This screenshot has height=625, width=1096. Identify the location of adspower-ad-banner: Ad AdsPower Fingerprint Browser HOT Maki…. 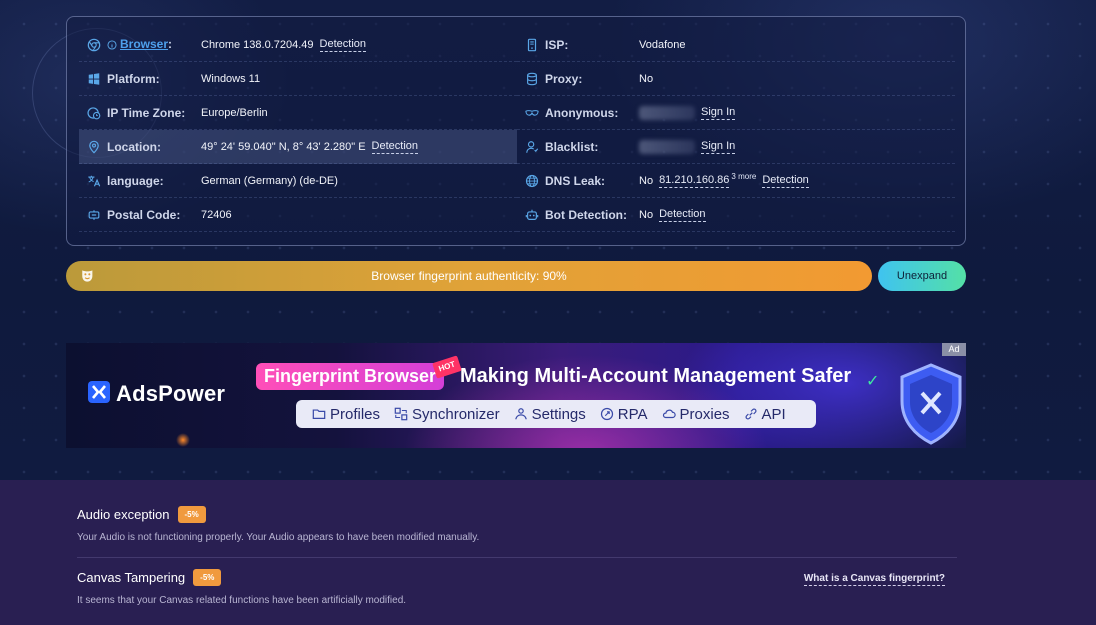
(516, 395).